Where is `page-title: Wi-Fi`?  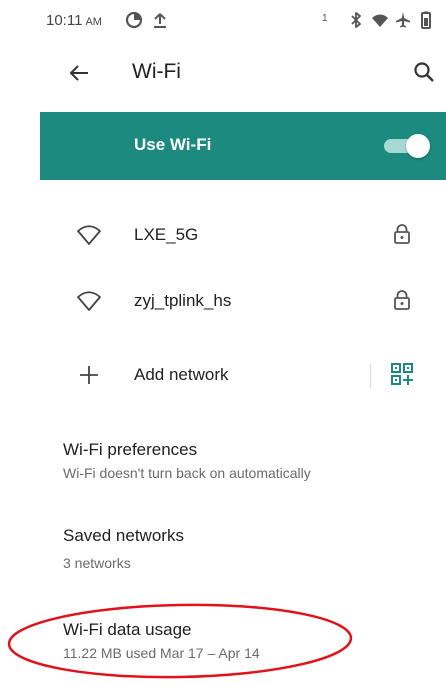
page-title: Wi-Fi is located at coordinates (156, 71).